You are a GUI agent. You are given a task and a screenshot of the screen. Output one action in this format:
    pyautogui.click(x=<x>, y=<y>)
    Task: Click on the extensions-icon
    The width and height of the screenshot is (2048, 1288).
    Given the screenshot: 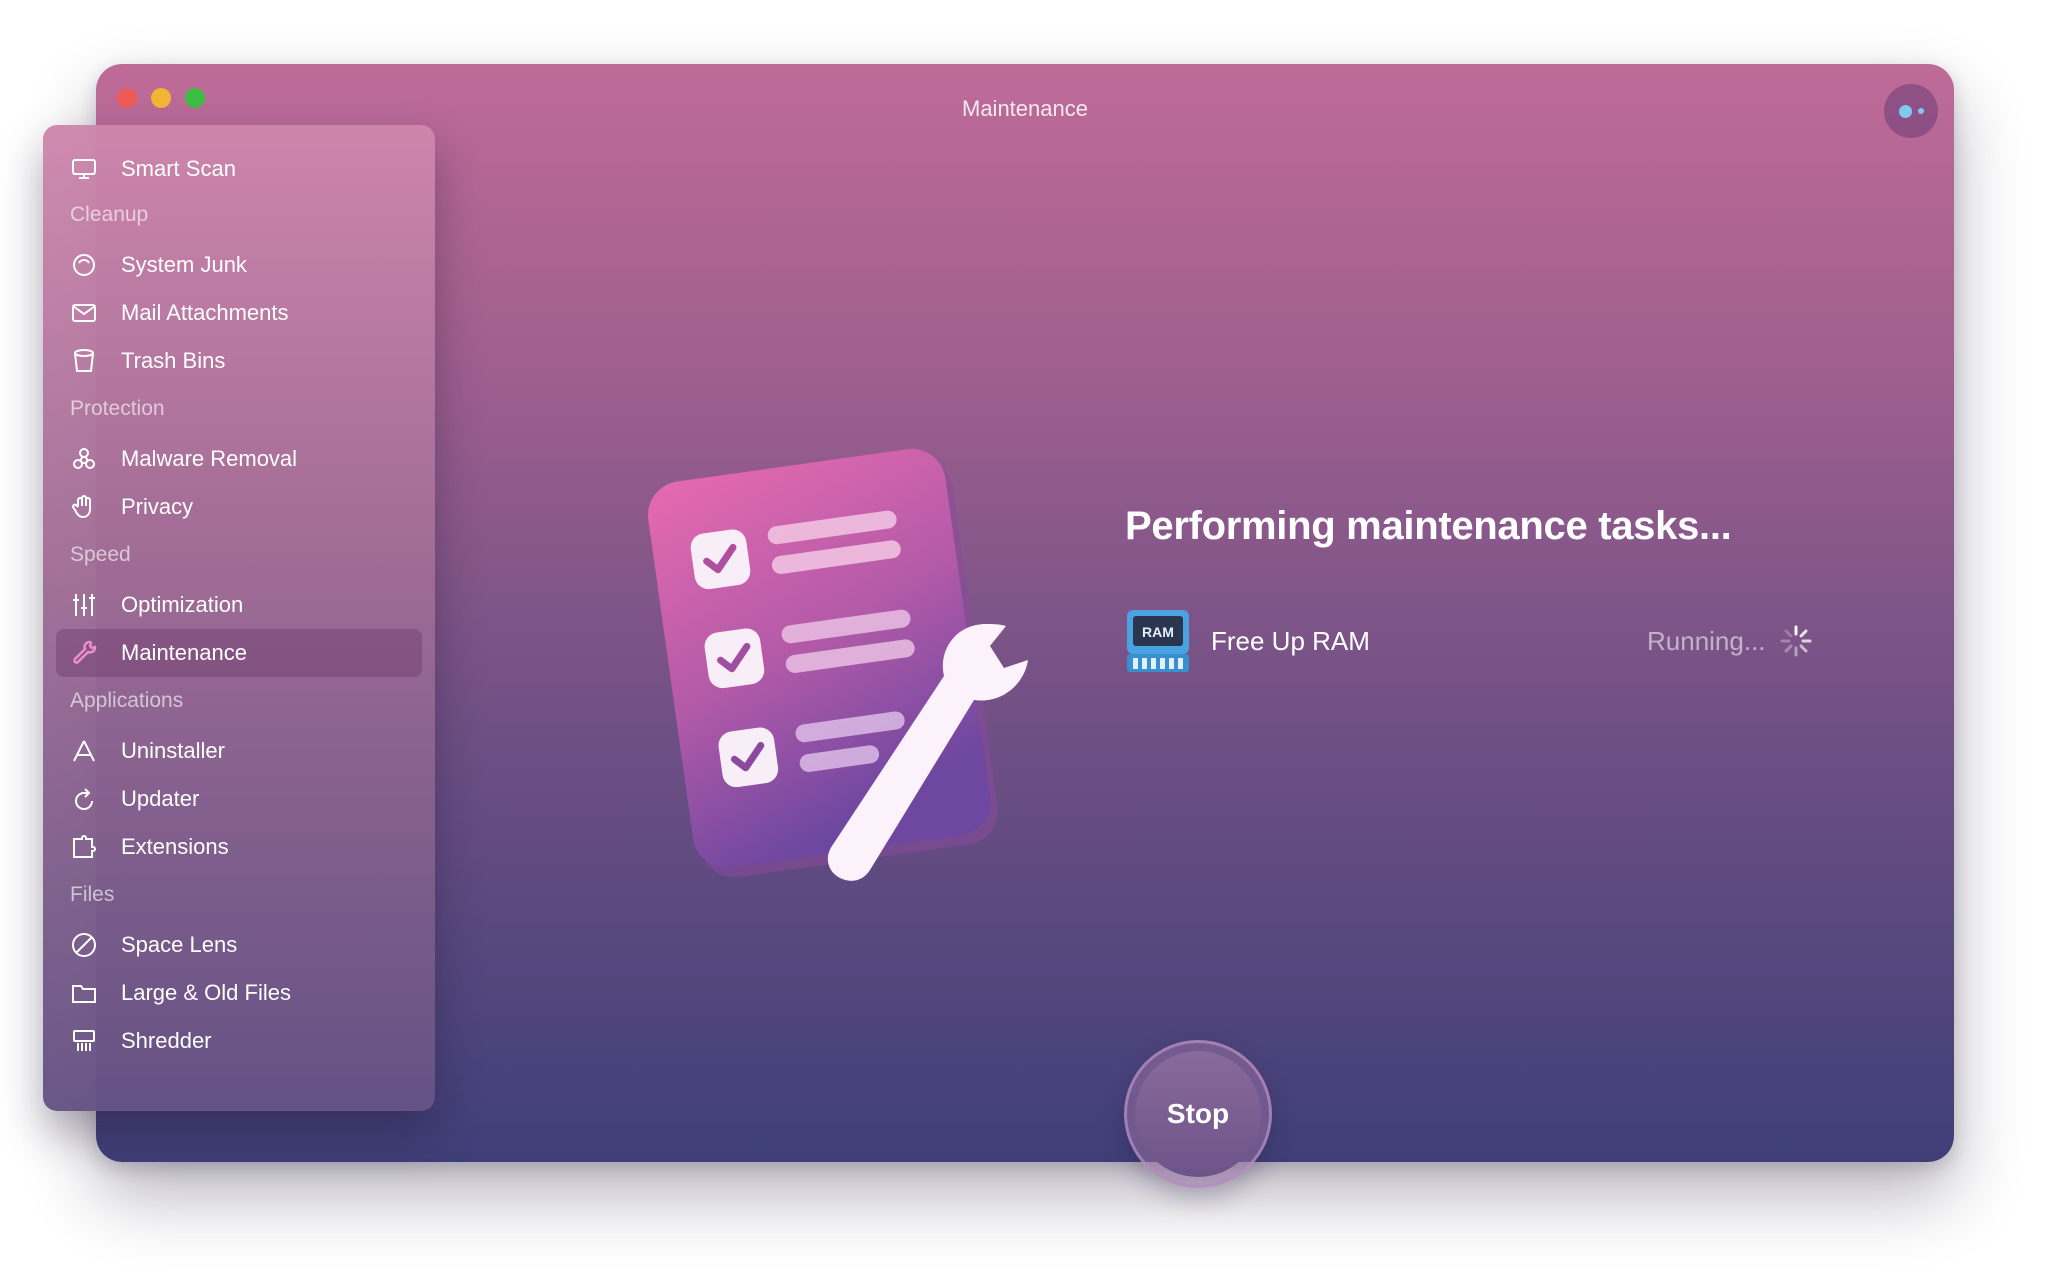 What is the action you would take?
    pyautogui.click(x=84, y=847)
    